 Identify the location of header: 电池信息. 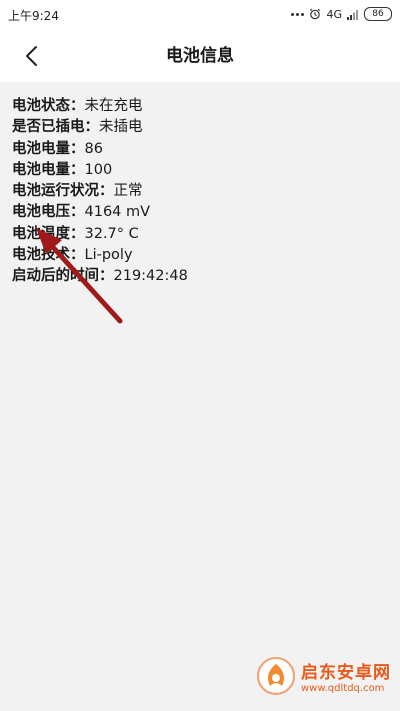
(200, 56).